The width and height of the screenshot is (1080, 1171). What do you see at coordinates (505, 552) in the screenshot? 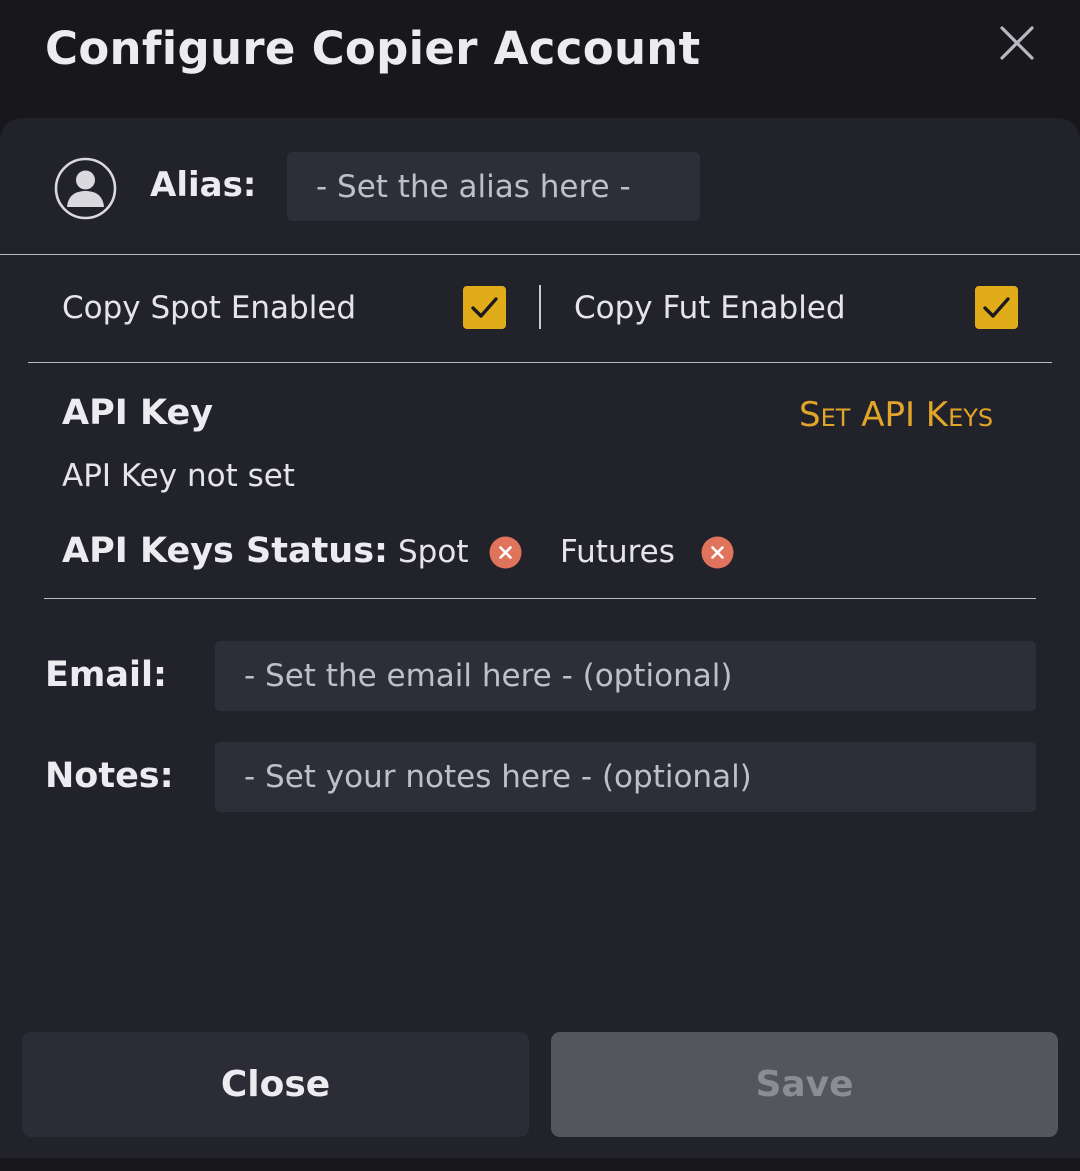
I see `spot-error-icon` at bounding box center [505, 552].